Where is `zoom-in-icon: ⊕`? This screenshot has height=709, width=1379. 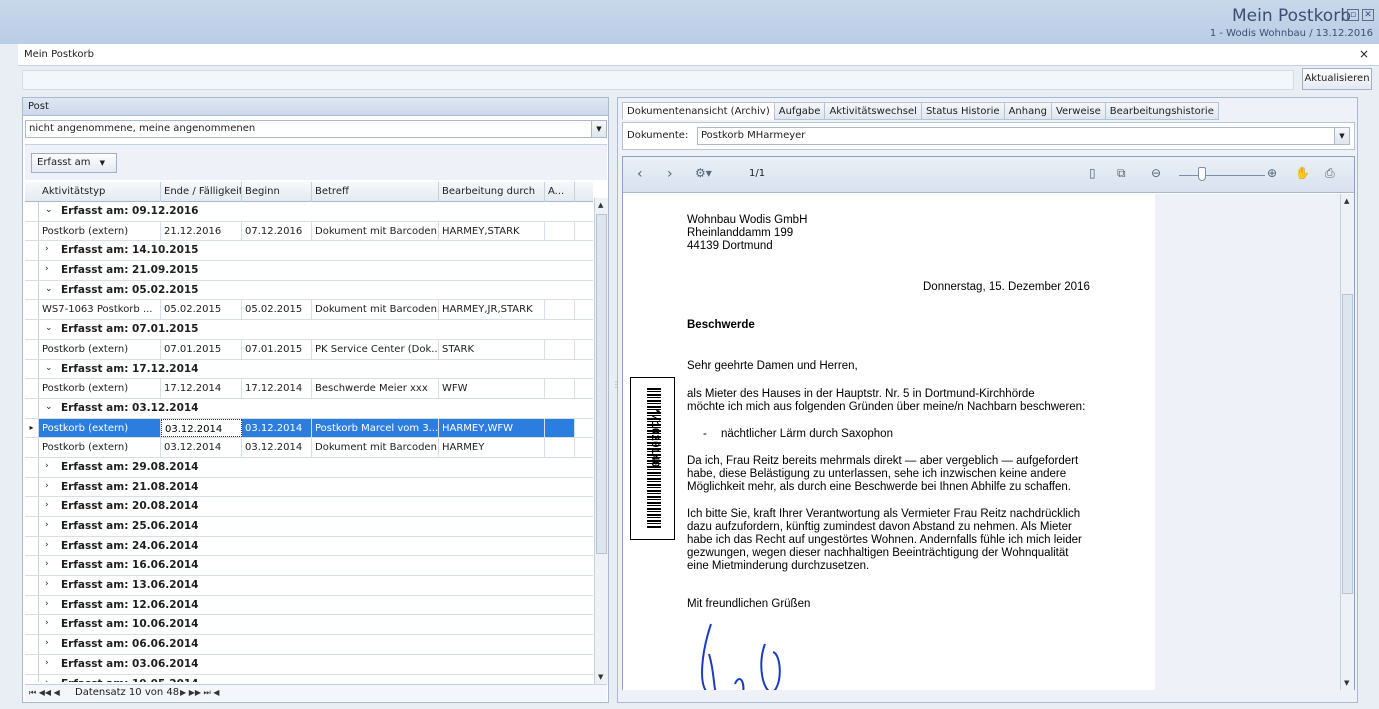 zoom-in-icon: ⊕ is located at coordinates (1272, 173).